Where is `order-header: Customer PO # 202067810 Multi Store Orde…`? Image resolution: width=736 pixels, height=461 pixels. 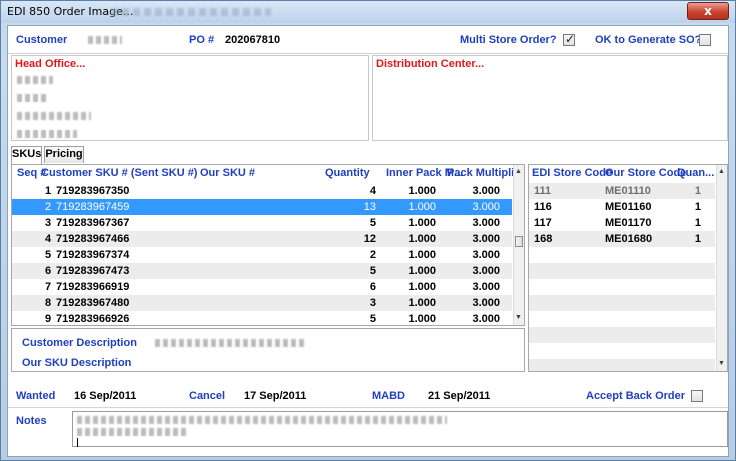 order-header: Customer PO # 202067810 Multi Store Orde… is located at coordinates (368, 40).